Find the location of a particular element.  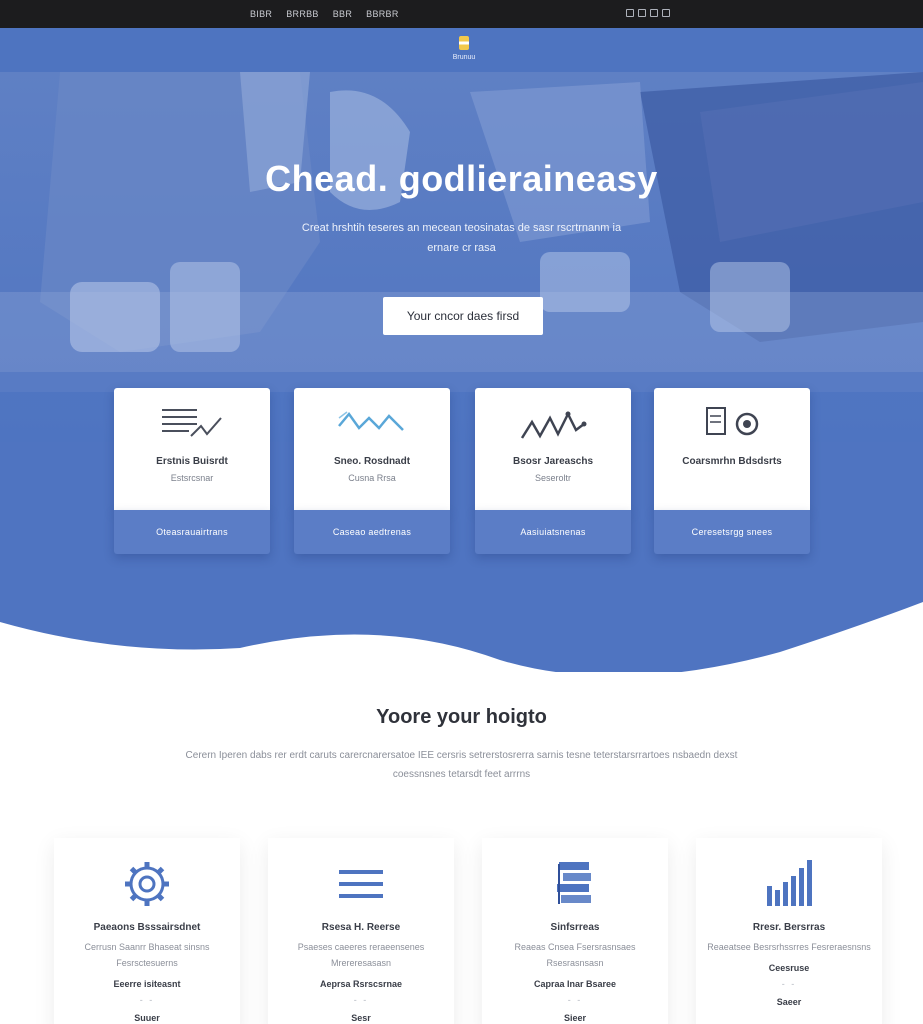

feature-title: Sinfsrreas is located at coordinates (575, 927).